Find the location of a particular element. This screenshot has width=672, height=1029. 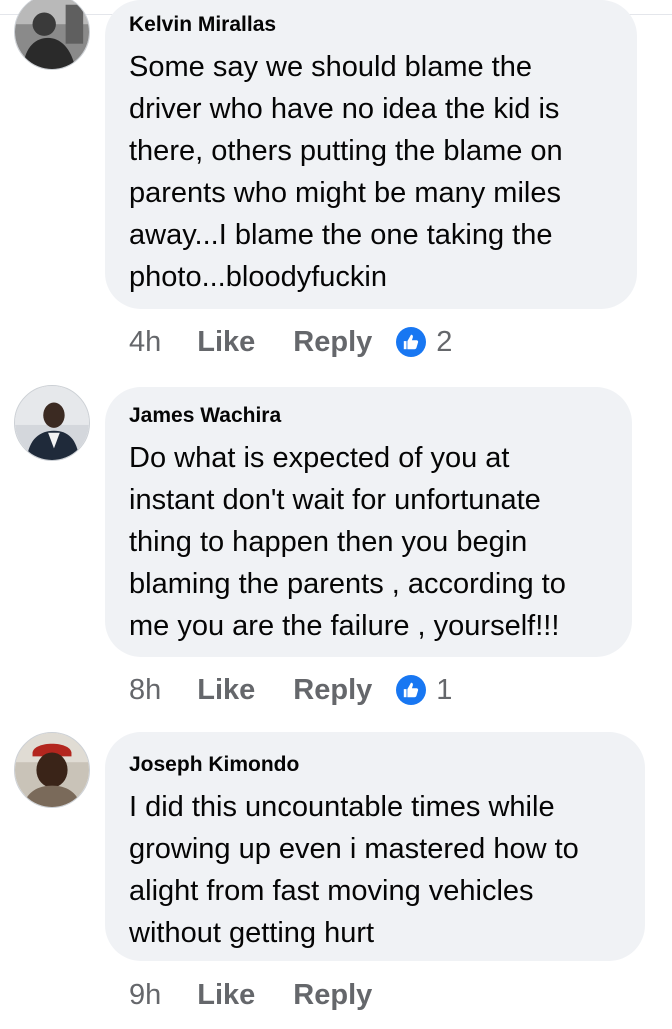

comment-timestamp: 4h is located at coordinates (145, 342).